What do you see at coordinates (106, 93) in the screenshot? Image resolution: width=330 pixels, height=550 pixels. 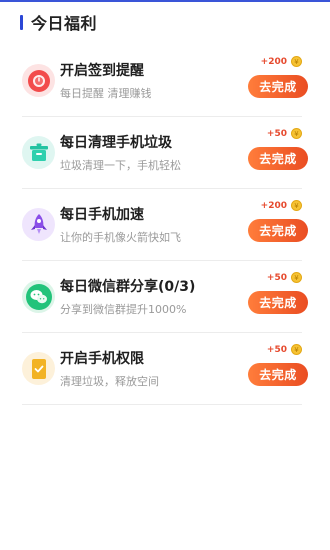 I see `task-subtitle: 每日提醒 清理赚钱` at bounding box center [106, 93].